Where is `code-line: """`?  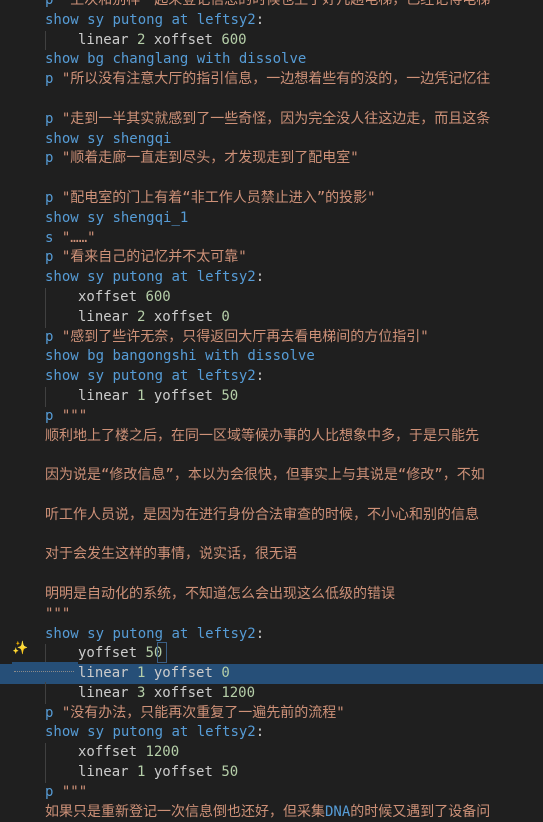 code-line: """ is located at coordinates (271, 615).